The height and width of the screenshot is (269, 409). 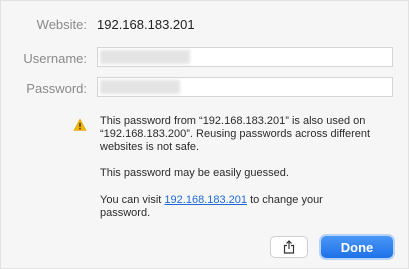 I want to click on username-label: Username:, so click(x=55, y=58).